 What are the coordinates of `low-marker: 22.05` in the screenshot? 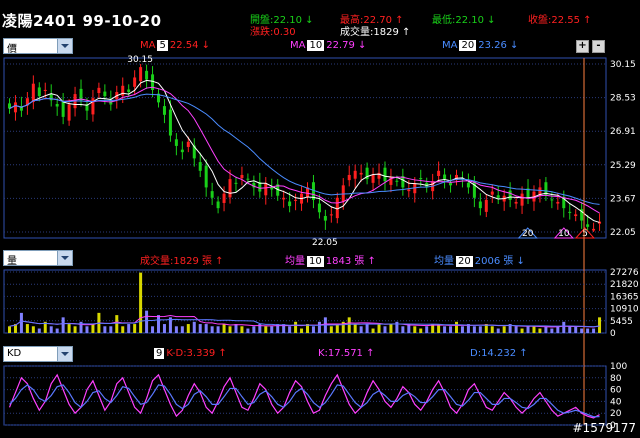 It's located at (325, 243).